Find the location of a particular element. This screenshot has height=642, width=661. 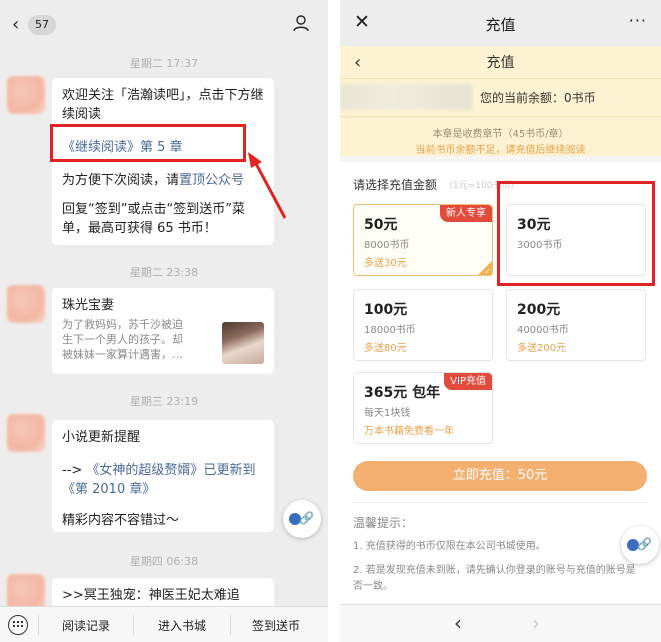

checkin-hint-text: 回复“签到”或点击“签到送币”菜单，最高可获得 65 书币！ is located at coordinates (153, 219).